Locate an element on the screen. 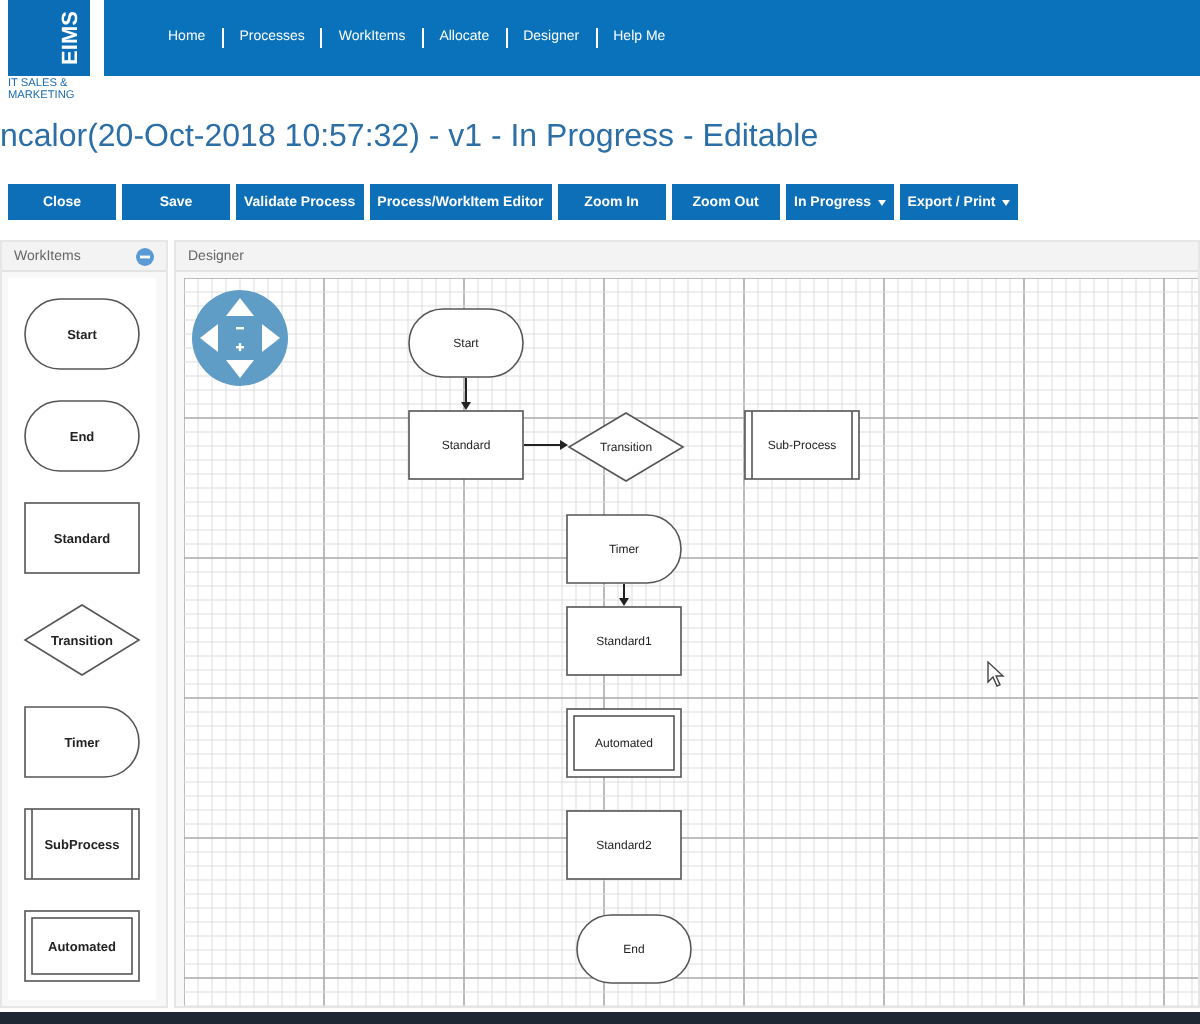 The height and width of the screenshot is (1024, 1200). page-title: ncalor(20-Oct-2018 10:57:32) - v1 - In Progress - Editable is located at coordinates (410, 138).